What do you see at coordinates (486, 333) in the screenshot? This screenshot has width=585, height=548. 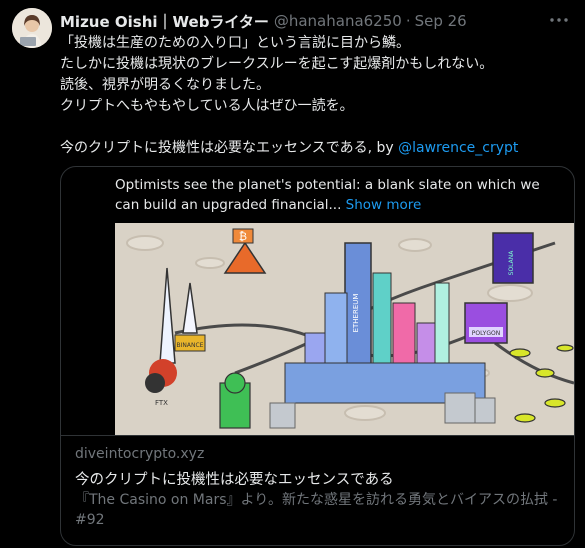 I see `polygon-sign: POLYGON` at bounding box center [486, 333].